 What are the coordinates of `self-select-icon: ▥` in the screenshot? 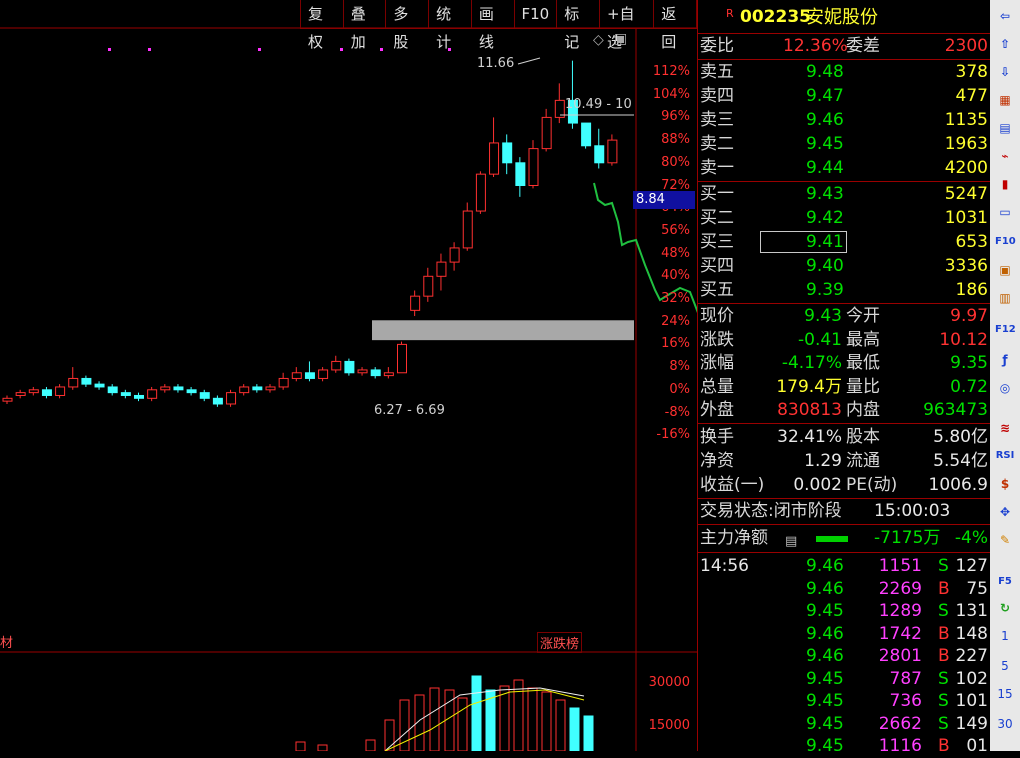 It's located at (1005, 298).